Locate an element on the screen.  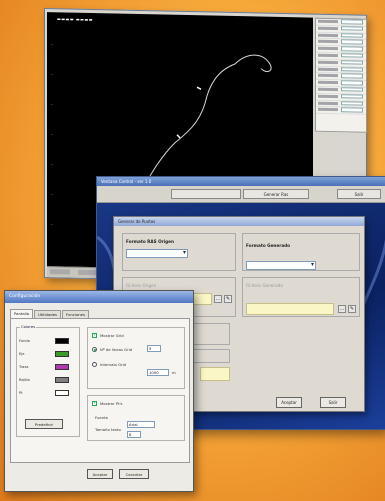
input-format-select is located at coordinates (157, 253).